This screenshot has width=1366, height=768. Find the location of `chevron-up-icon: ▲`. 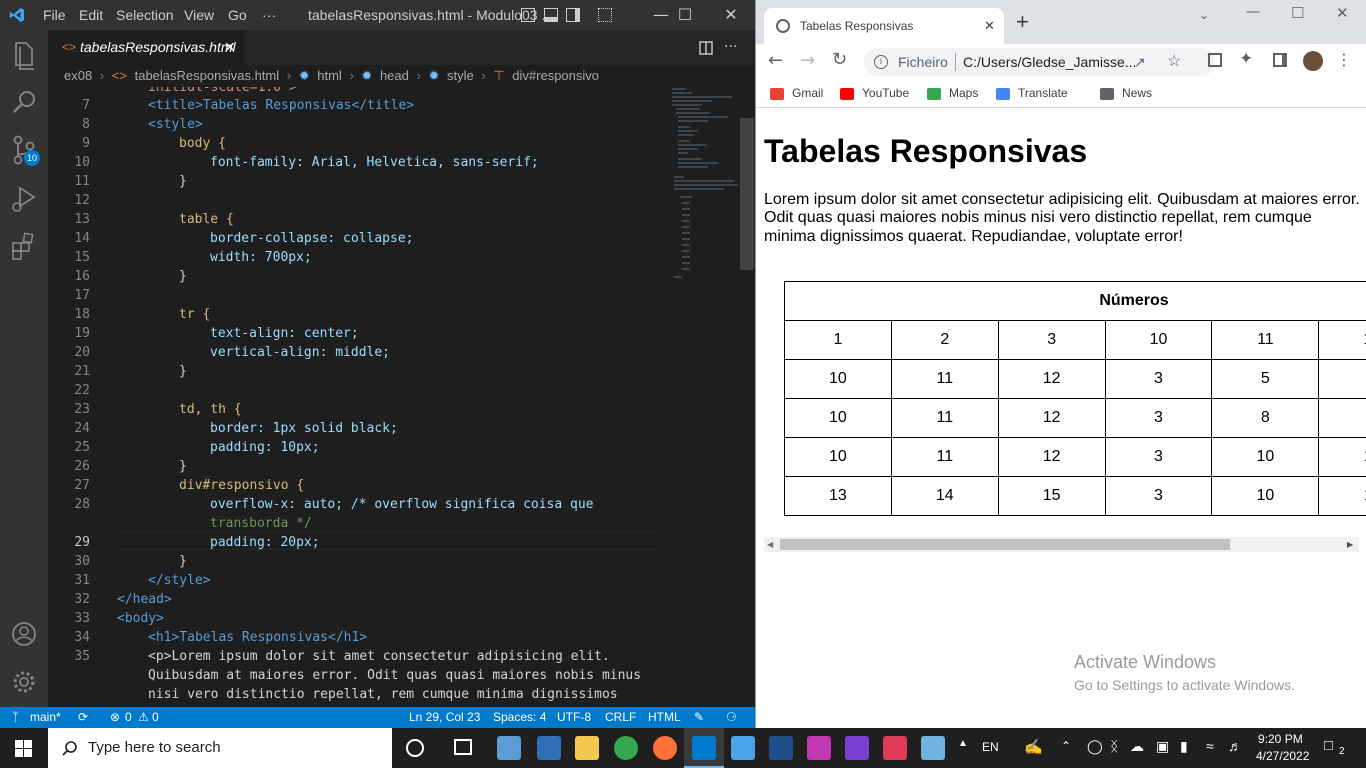

chevron-up-icon: ▲ is located at coordinates (963, 743).